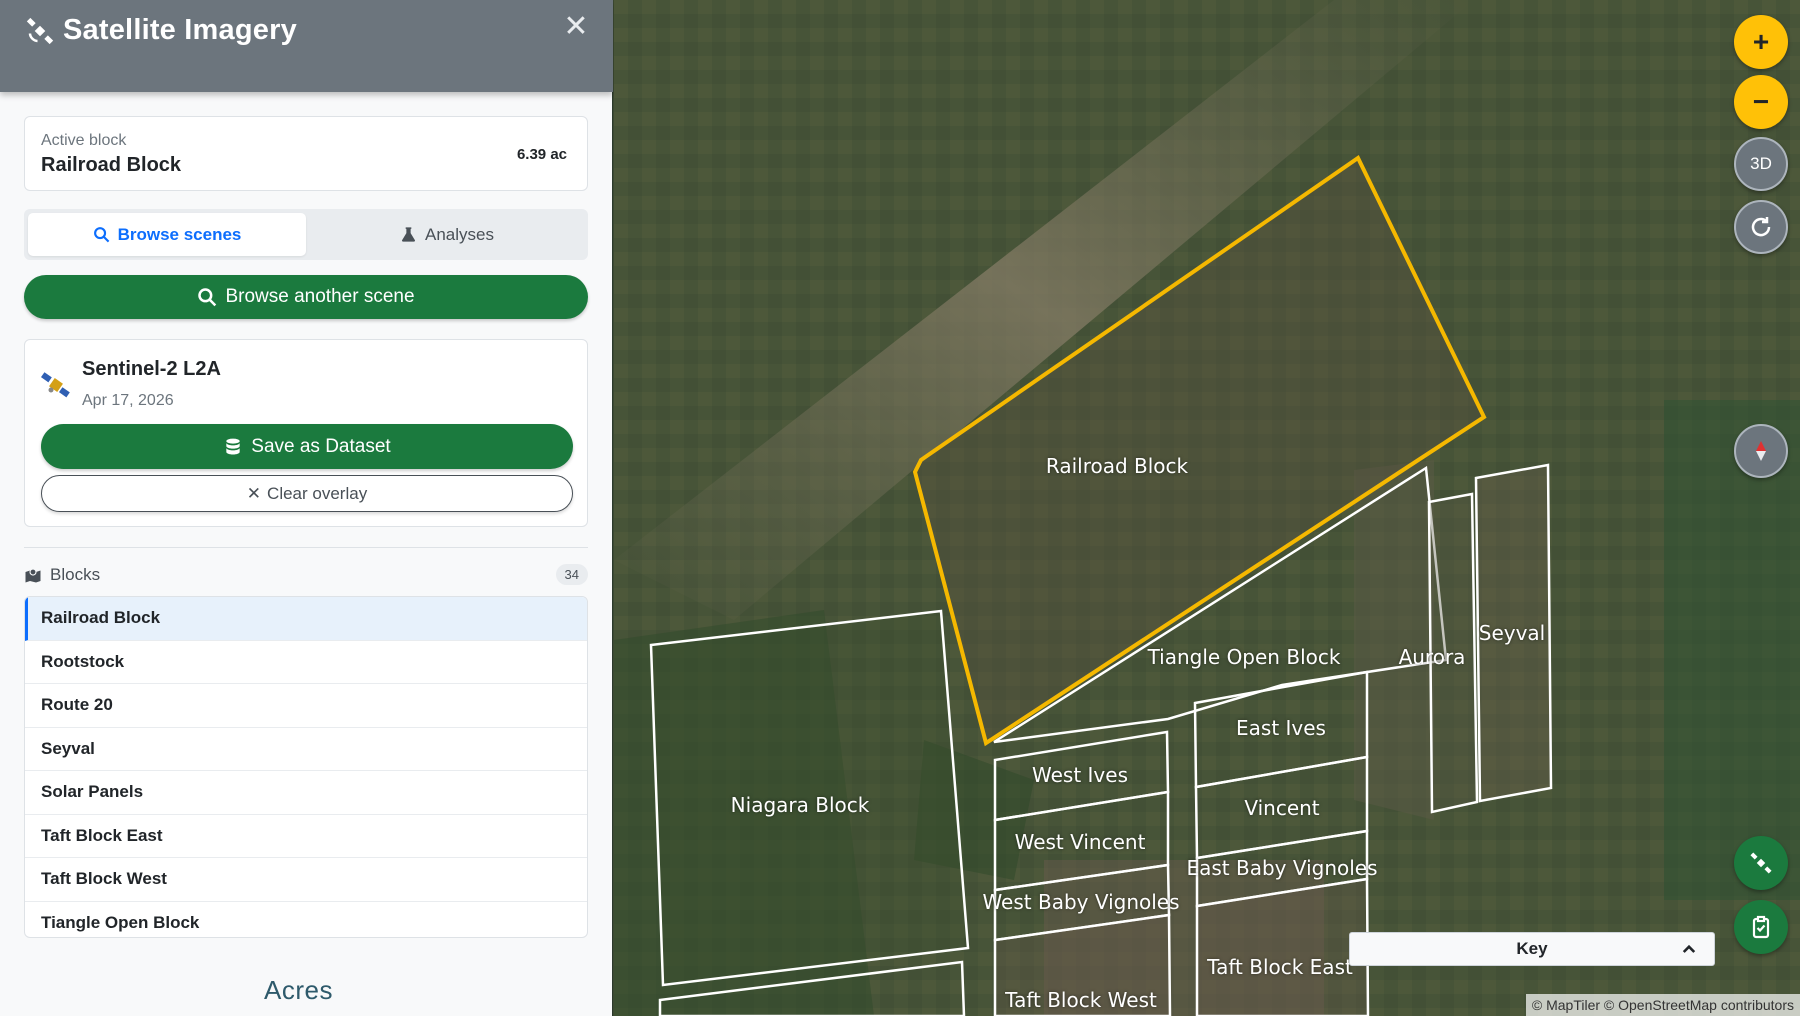 Image resolution: width=1800 pixels, height=1016 pixels. I want to click on scene-date: Apr 17, 2026, so click(128, 400).